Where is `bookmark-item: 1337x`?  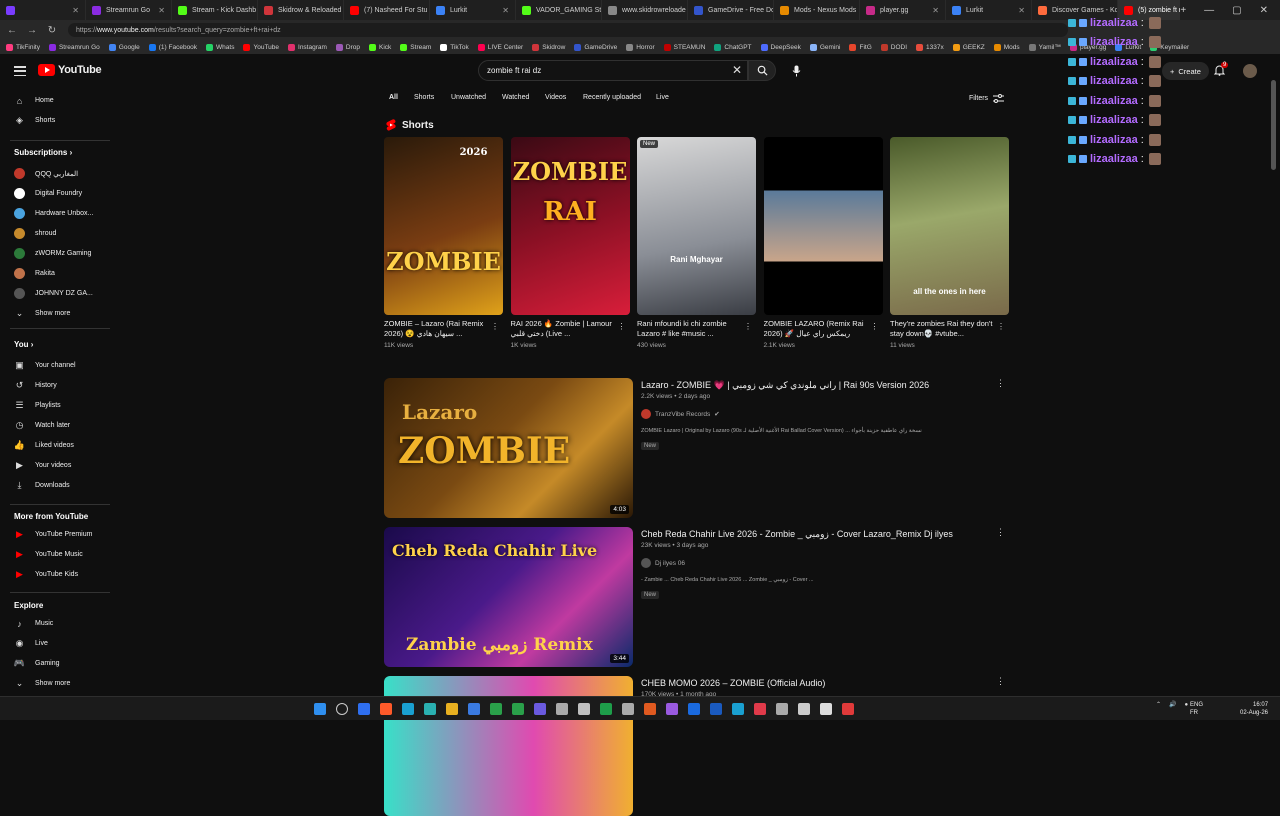
bookmark-item: 1337x is located at coordinates (930, 47).